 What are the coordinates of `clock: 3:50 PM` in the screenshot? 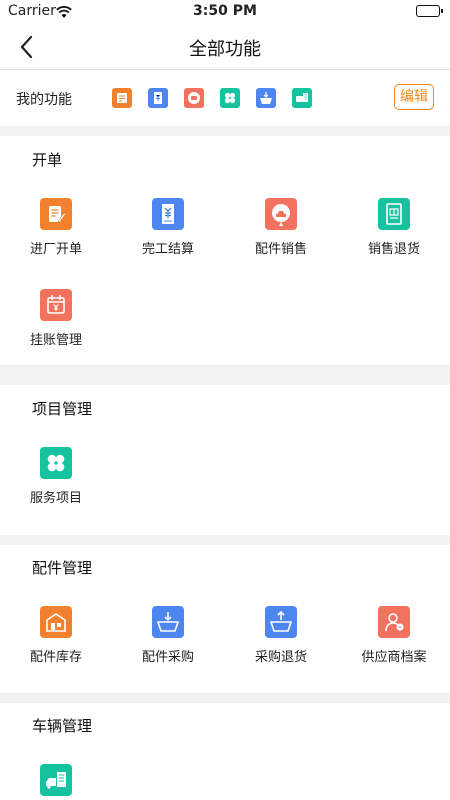 It's located at (225, 11).